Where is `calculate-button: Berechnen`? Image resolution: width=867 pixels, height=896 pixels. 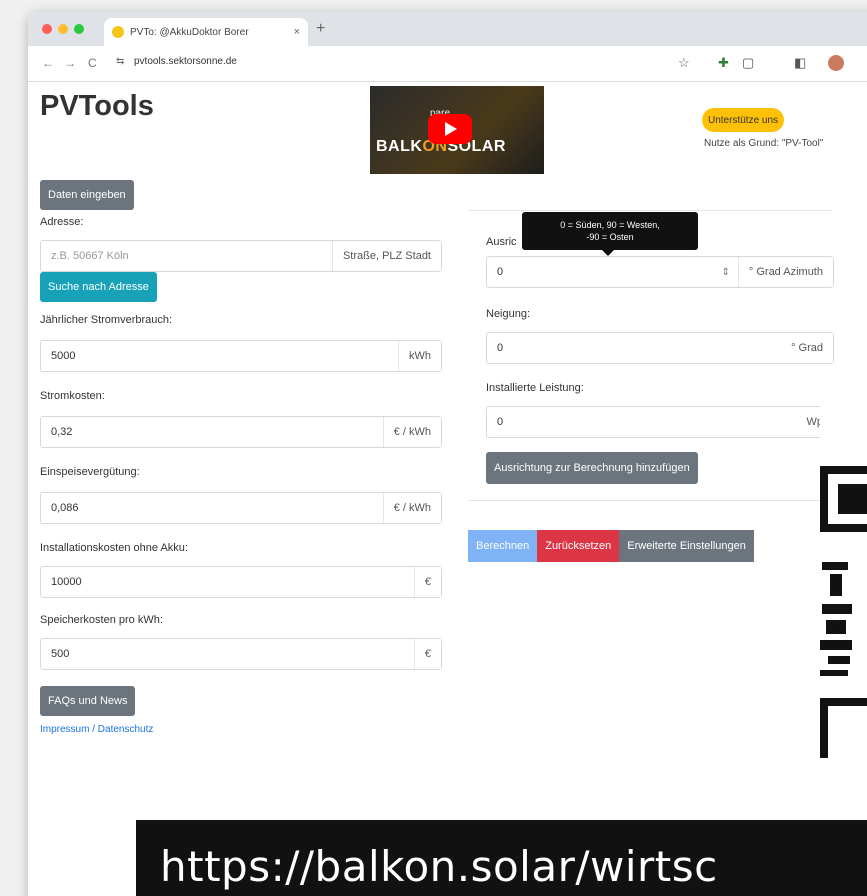 calculate-button: Berechnen is located at coordinates (503, 546).